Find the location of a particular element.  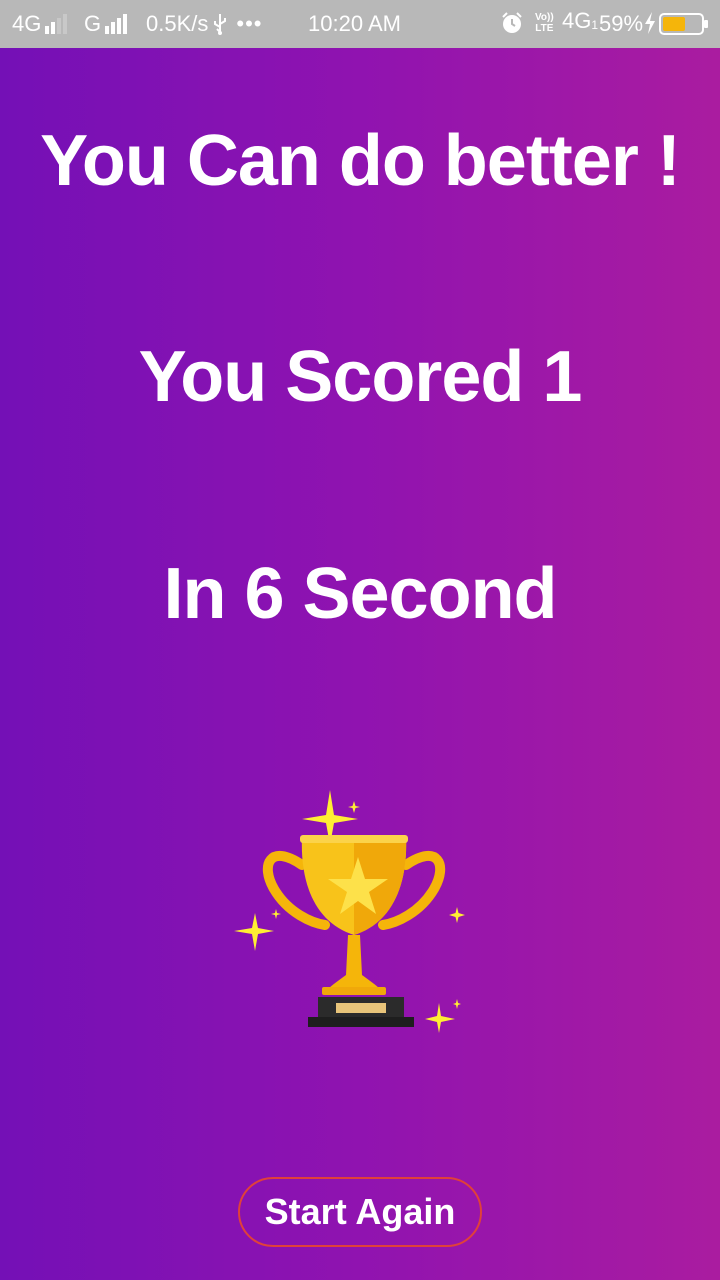

signal-group-1: 4G is located at coordinates (40, 24).